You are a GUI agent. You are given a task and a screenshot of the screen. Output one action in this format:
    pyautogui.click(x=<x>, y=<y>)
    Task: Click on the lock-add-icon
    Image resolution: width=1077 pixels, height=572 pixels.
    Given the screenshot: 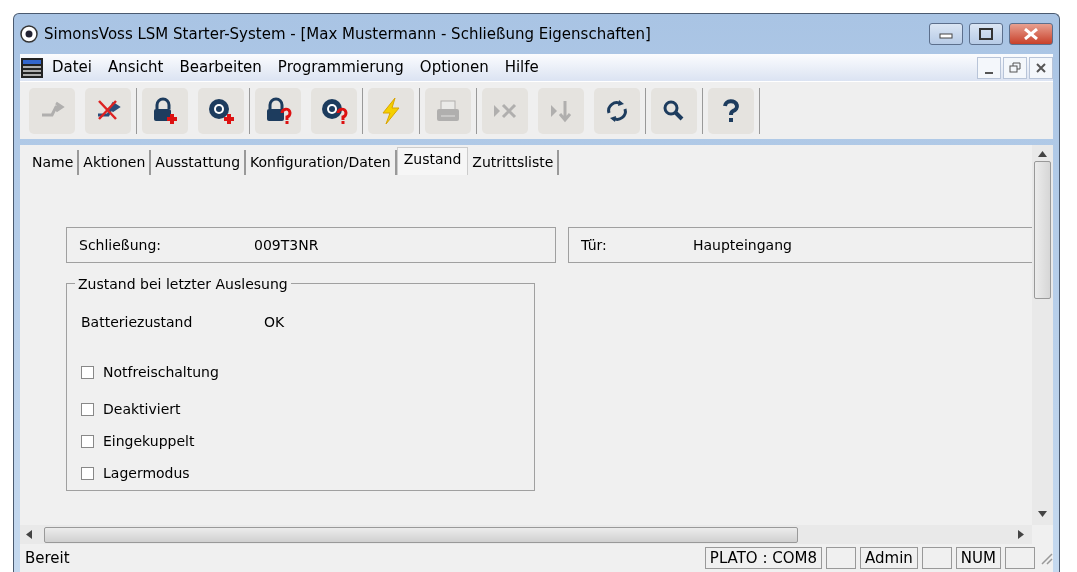 What is the action you would take?
    pyautogui.click(x=165, y=110)
    